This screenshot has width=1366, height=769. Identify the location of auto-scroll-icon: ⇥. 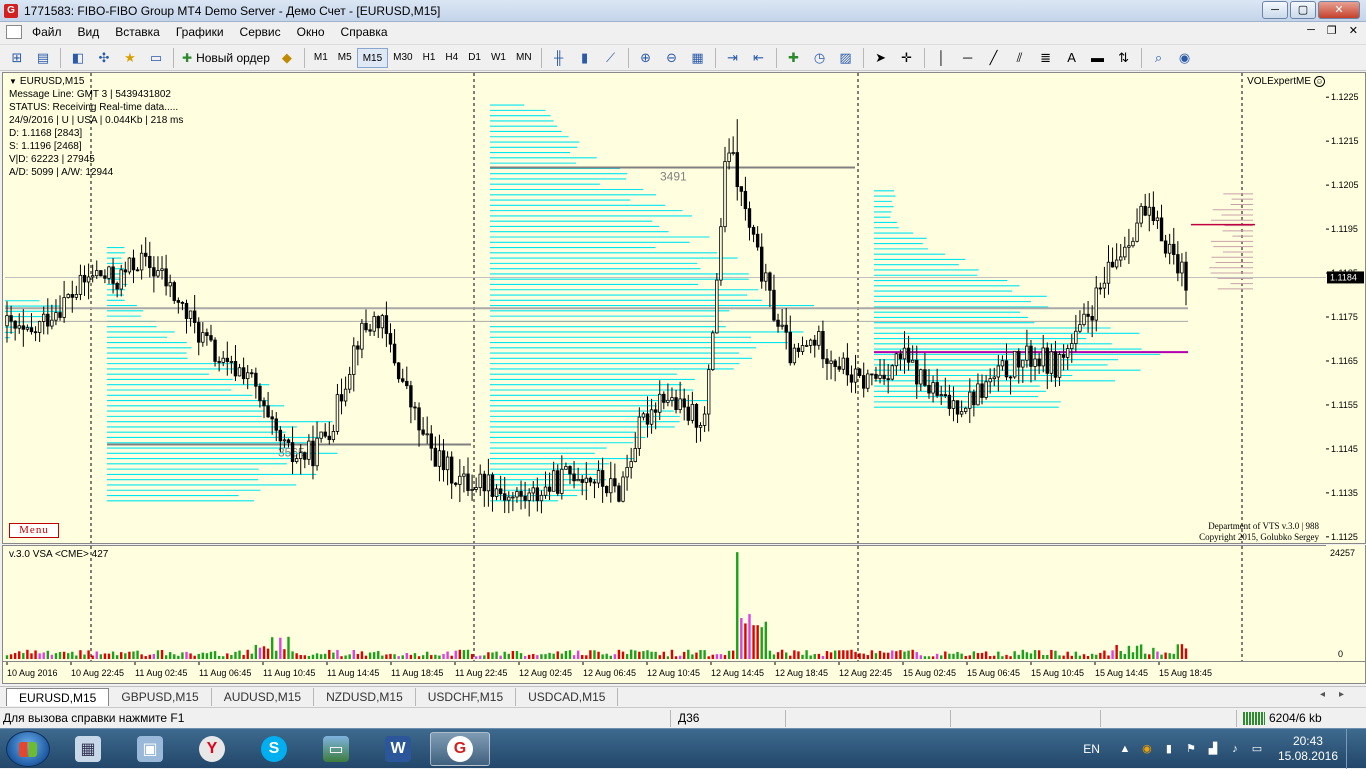
(733, 58).